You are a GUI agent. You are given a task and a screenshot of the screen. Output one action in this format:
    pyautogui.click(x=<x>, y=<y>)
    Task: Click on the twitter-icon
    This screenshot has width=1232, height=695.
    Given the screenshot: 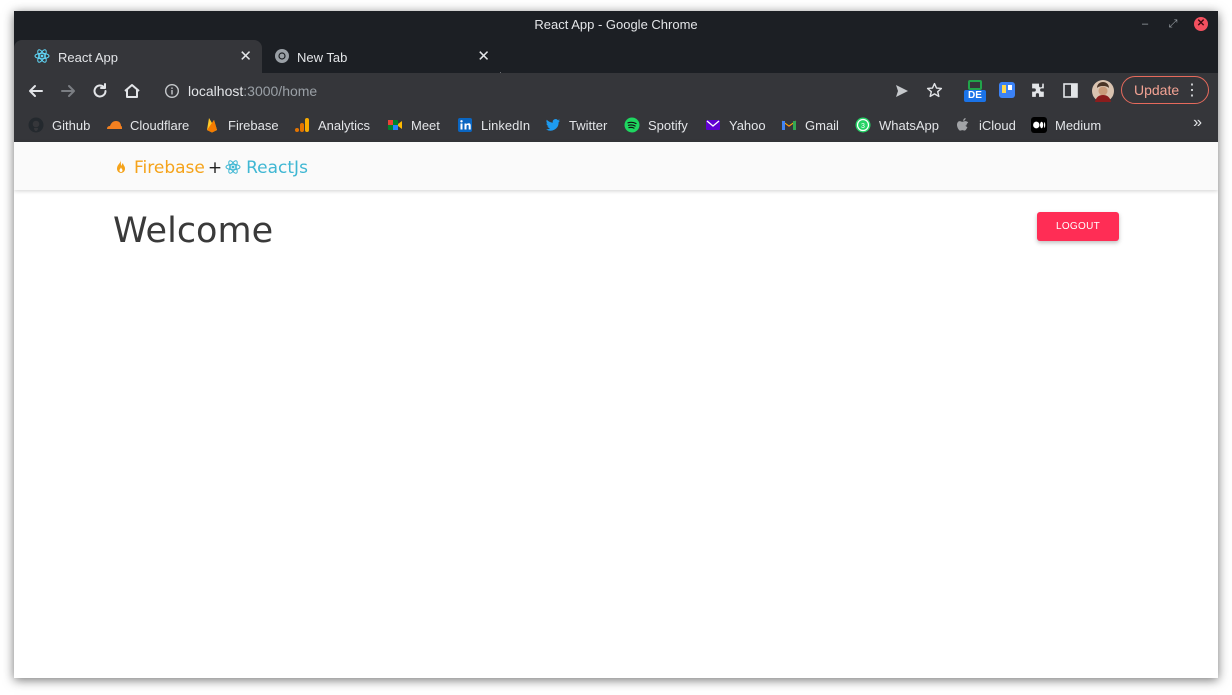 What is the action you would take?
    pyautogui.click(x=553, y=125)
    